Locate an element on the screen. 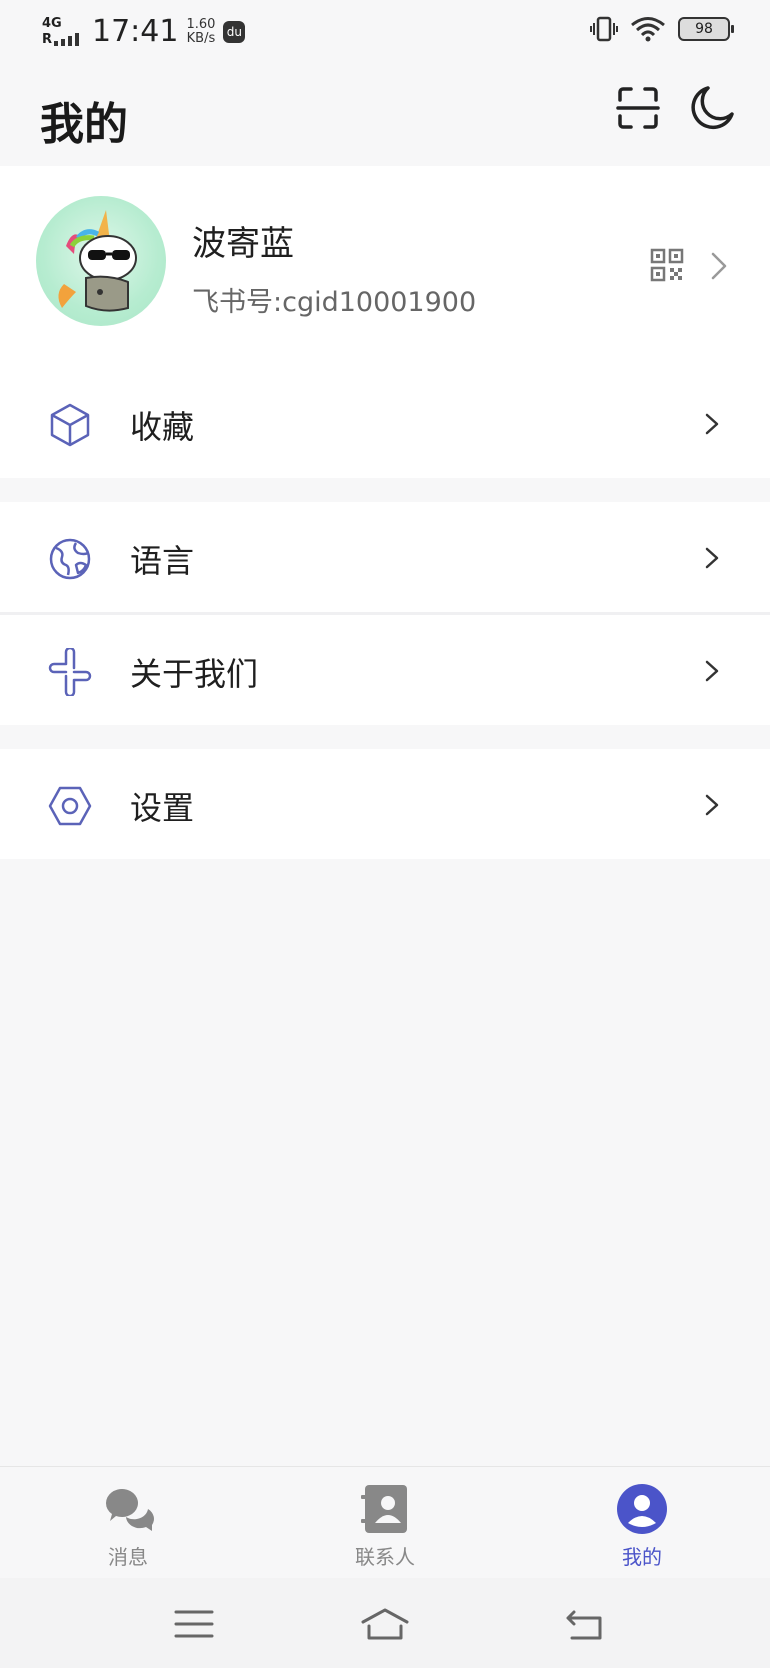  network-speed: 1.60 KB/s is located at coordinates (201, 31).